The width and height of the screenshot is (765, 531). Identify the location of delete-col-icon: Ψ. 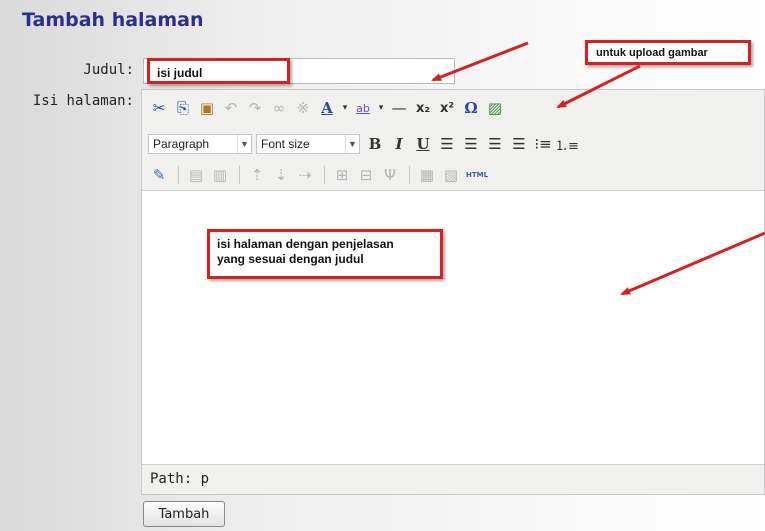
(390, 175).